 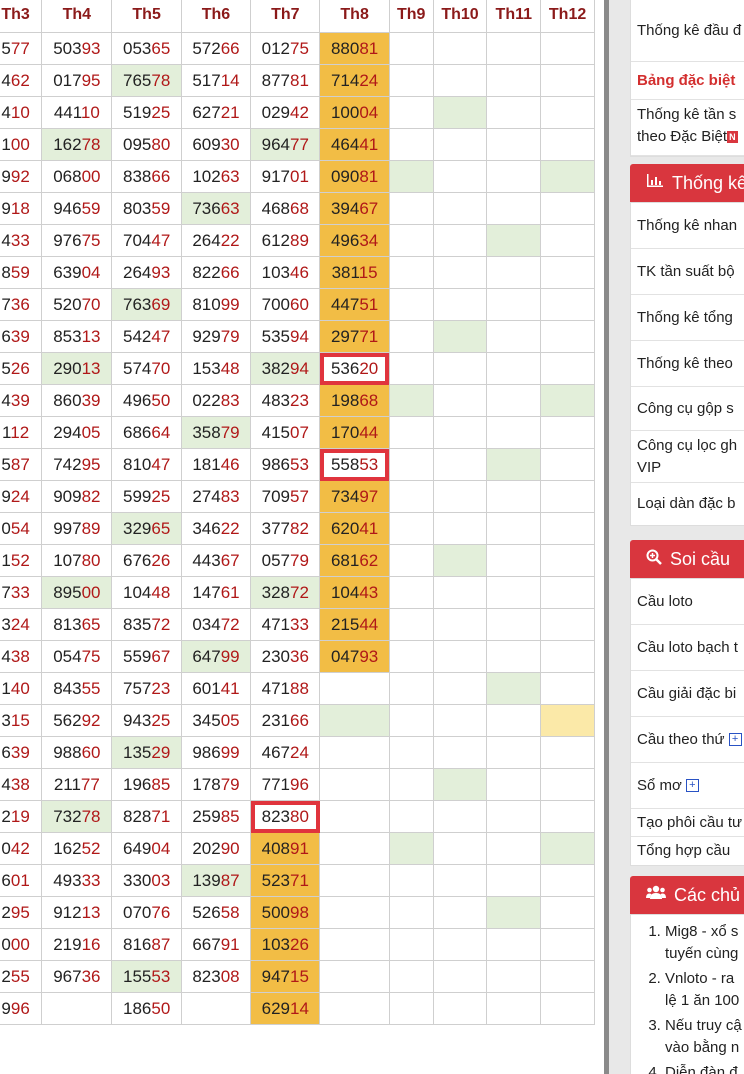 I want to click on result-cell: 41507, so click(x=285, y=432).